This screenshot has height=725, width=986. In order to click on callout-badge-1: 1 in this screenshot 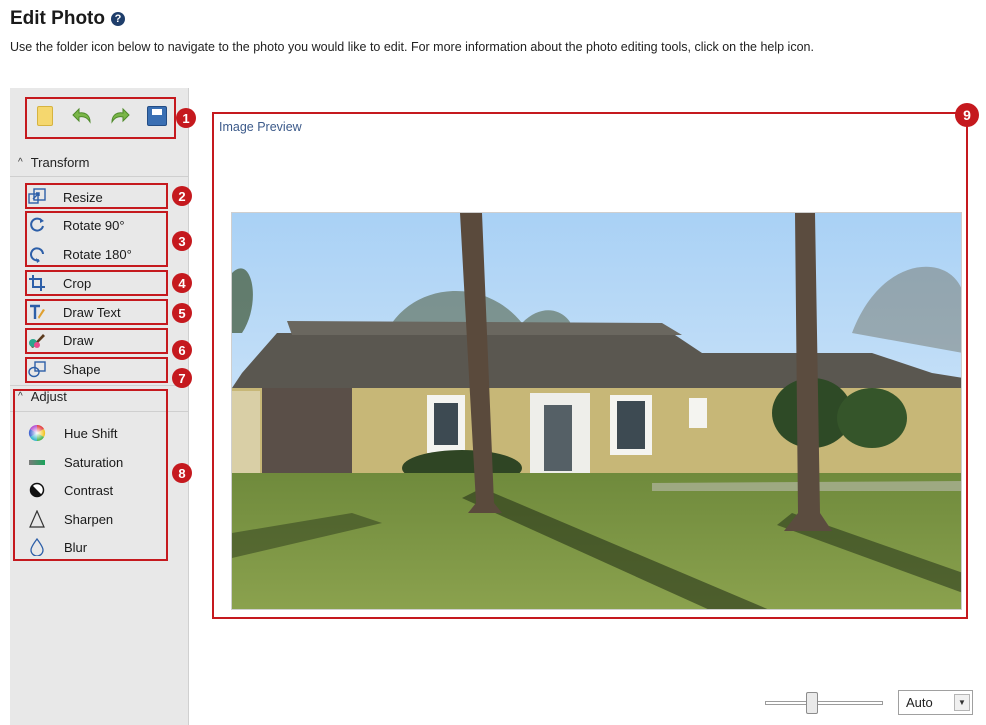, I will do `click(186, 118)`.